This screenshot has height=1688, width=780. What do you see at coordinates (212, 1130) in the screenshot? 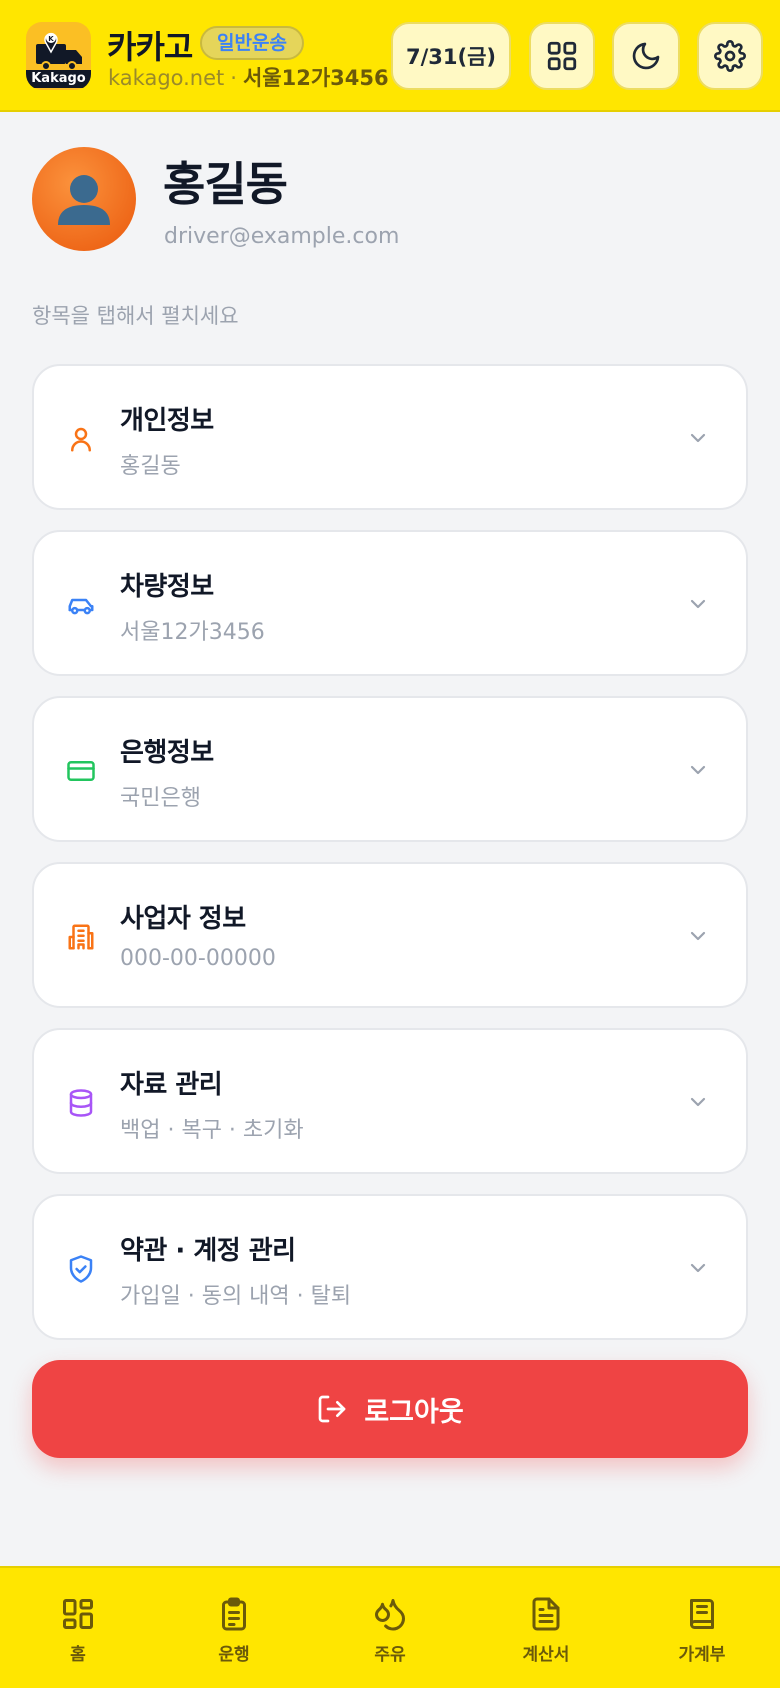
I see `card-subtitle: 백업 · 복구 · 초기화` at bounding box center [212, 1130].